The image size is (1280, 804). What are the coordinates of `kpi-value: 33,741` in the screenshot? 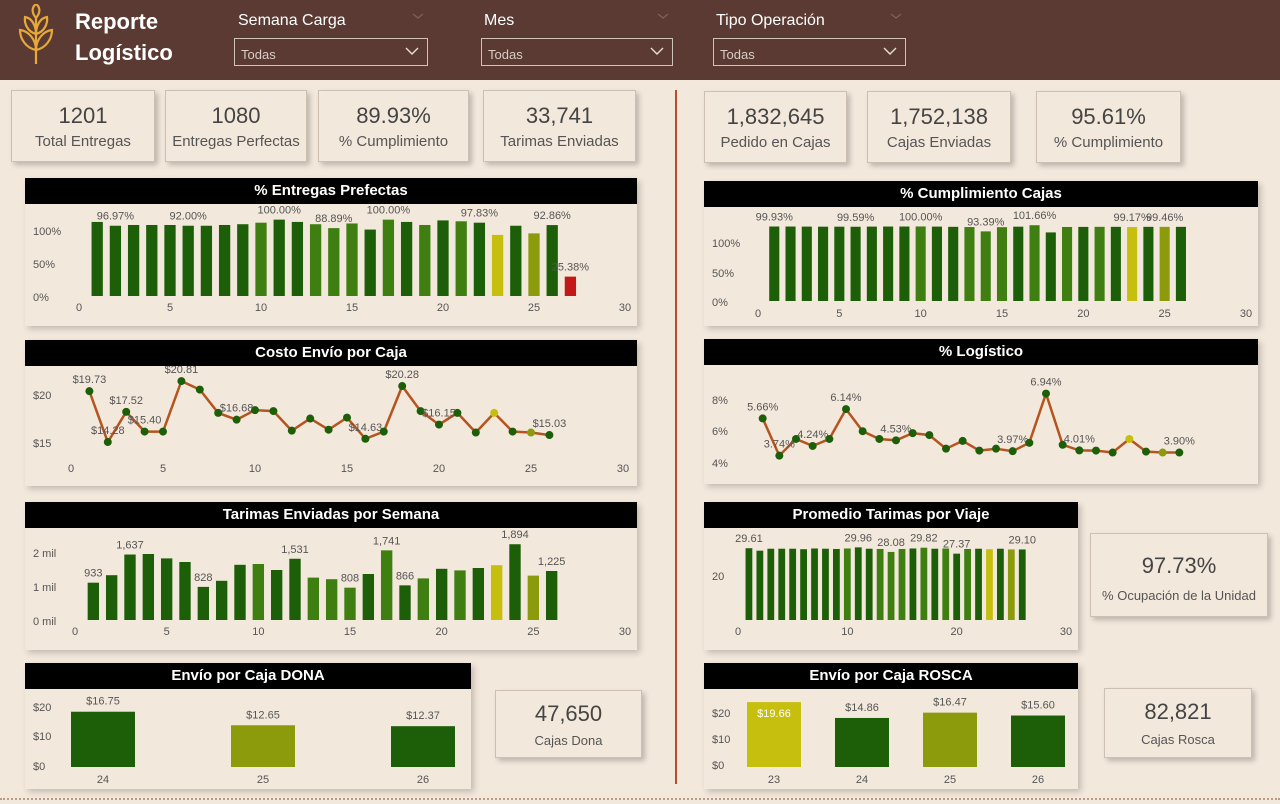 It's located at (559, 115).